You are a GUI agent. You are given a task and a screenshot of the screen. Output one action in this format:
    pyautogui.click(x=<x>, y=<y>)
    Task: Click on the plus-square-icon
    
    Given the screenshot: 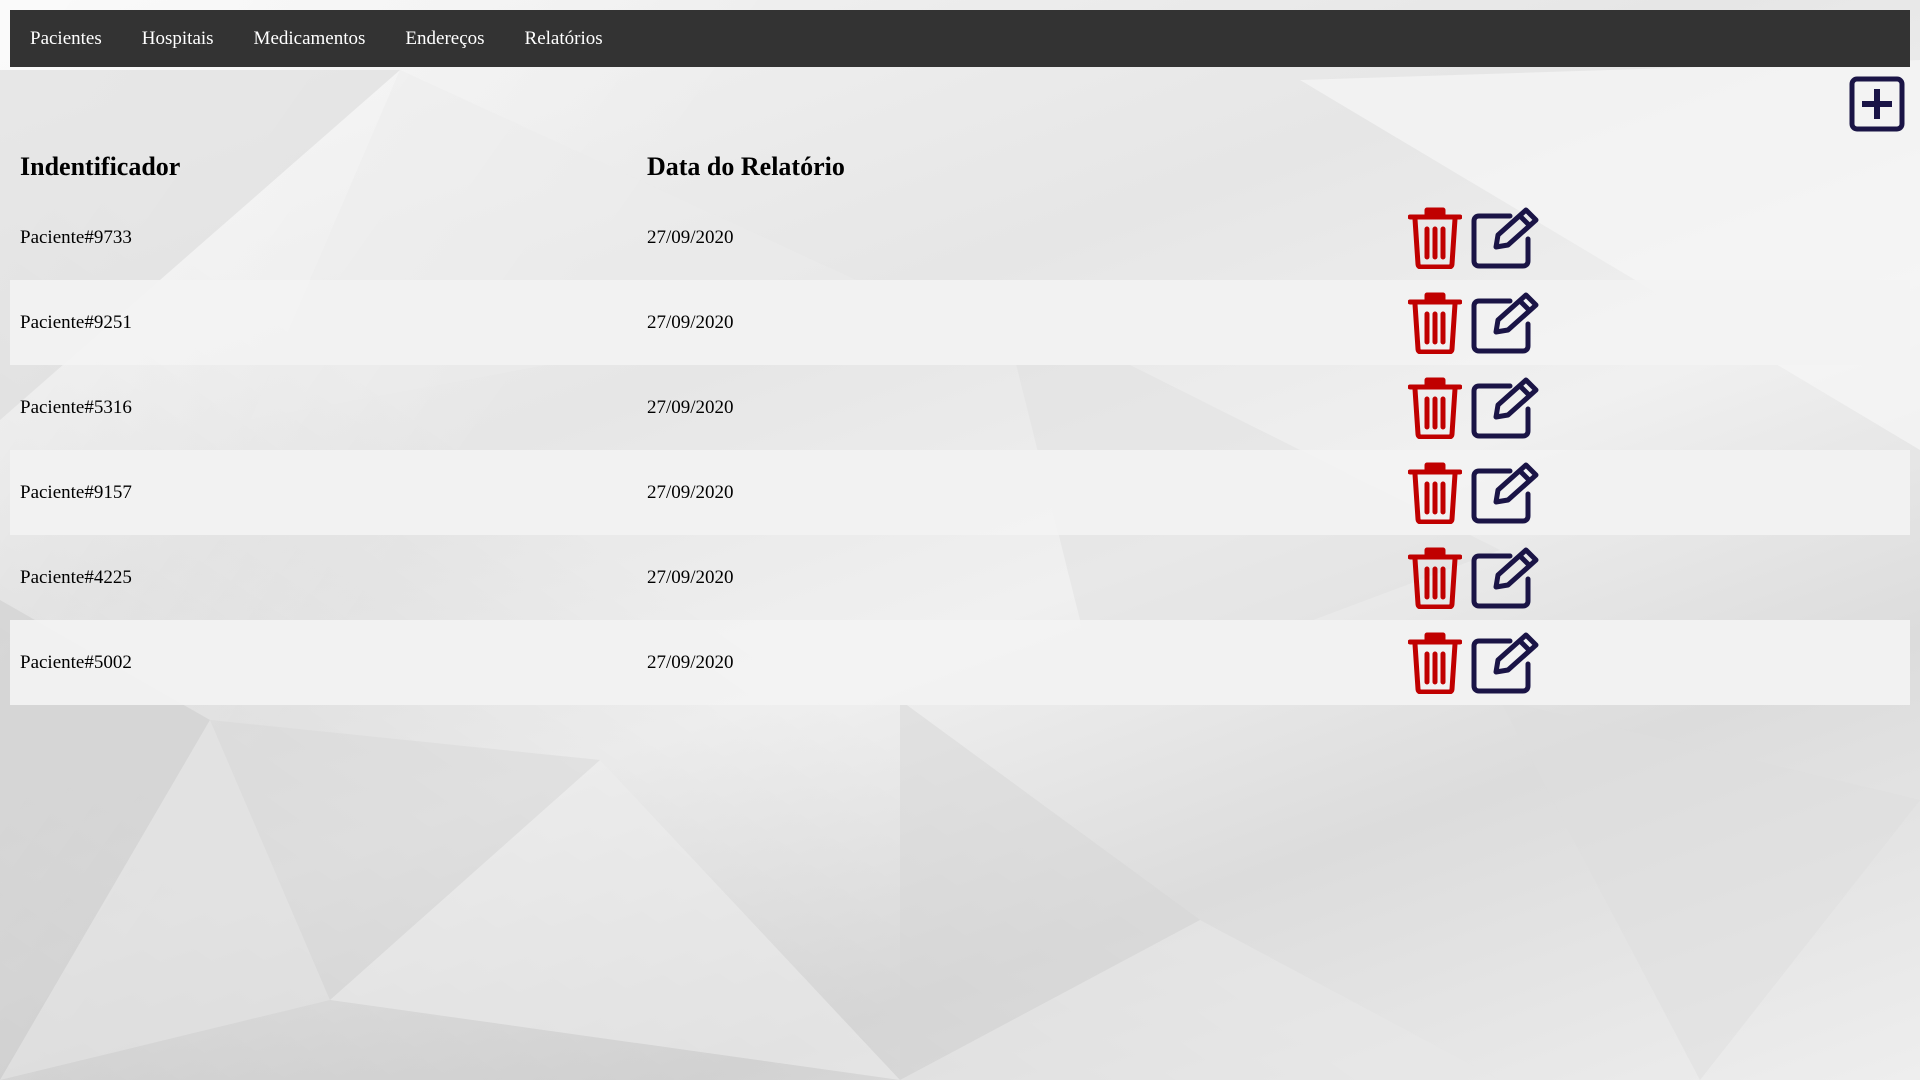 What is the action you would take?
    pyautogui.click(x=1877, y=104)
    